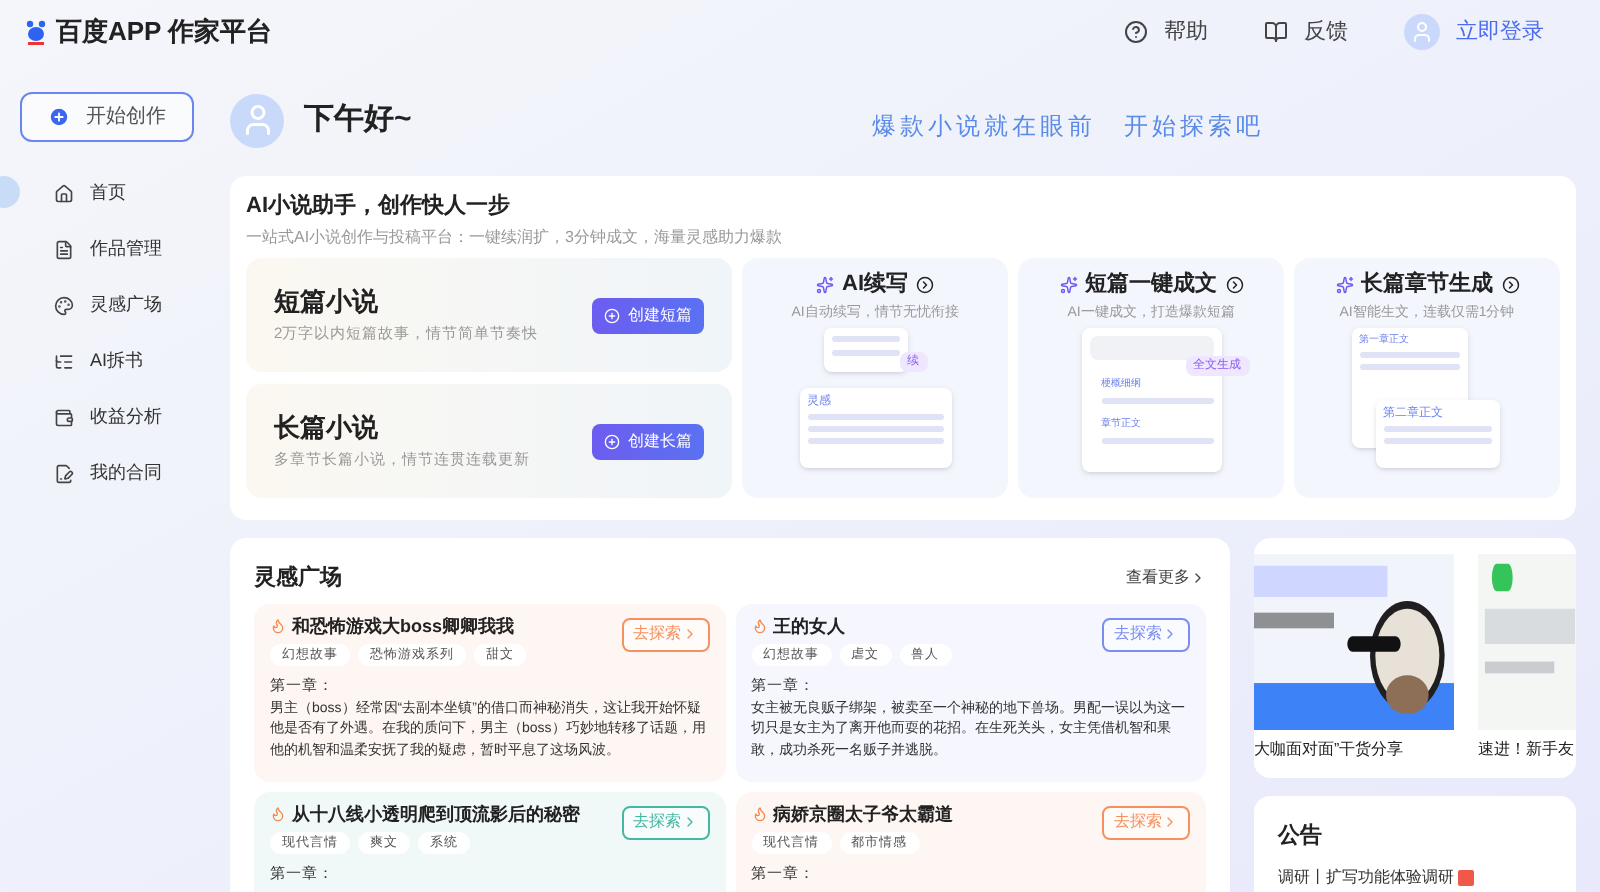 The height and width of the screenshot is (892, 1600). What do you see at coordinates (137, 249) in the screenshot?
I see `sidebar-item: 作品管理` at bounding box center [137, 249].